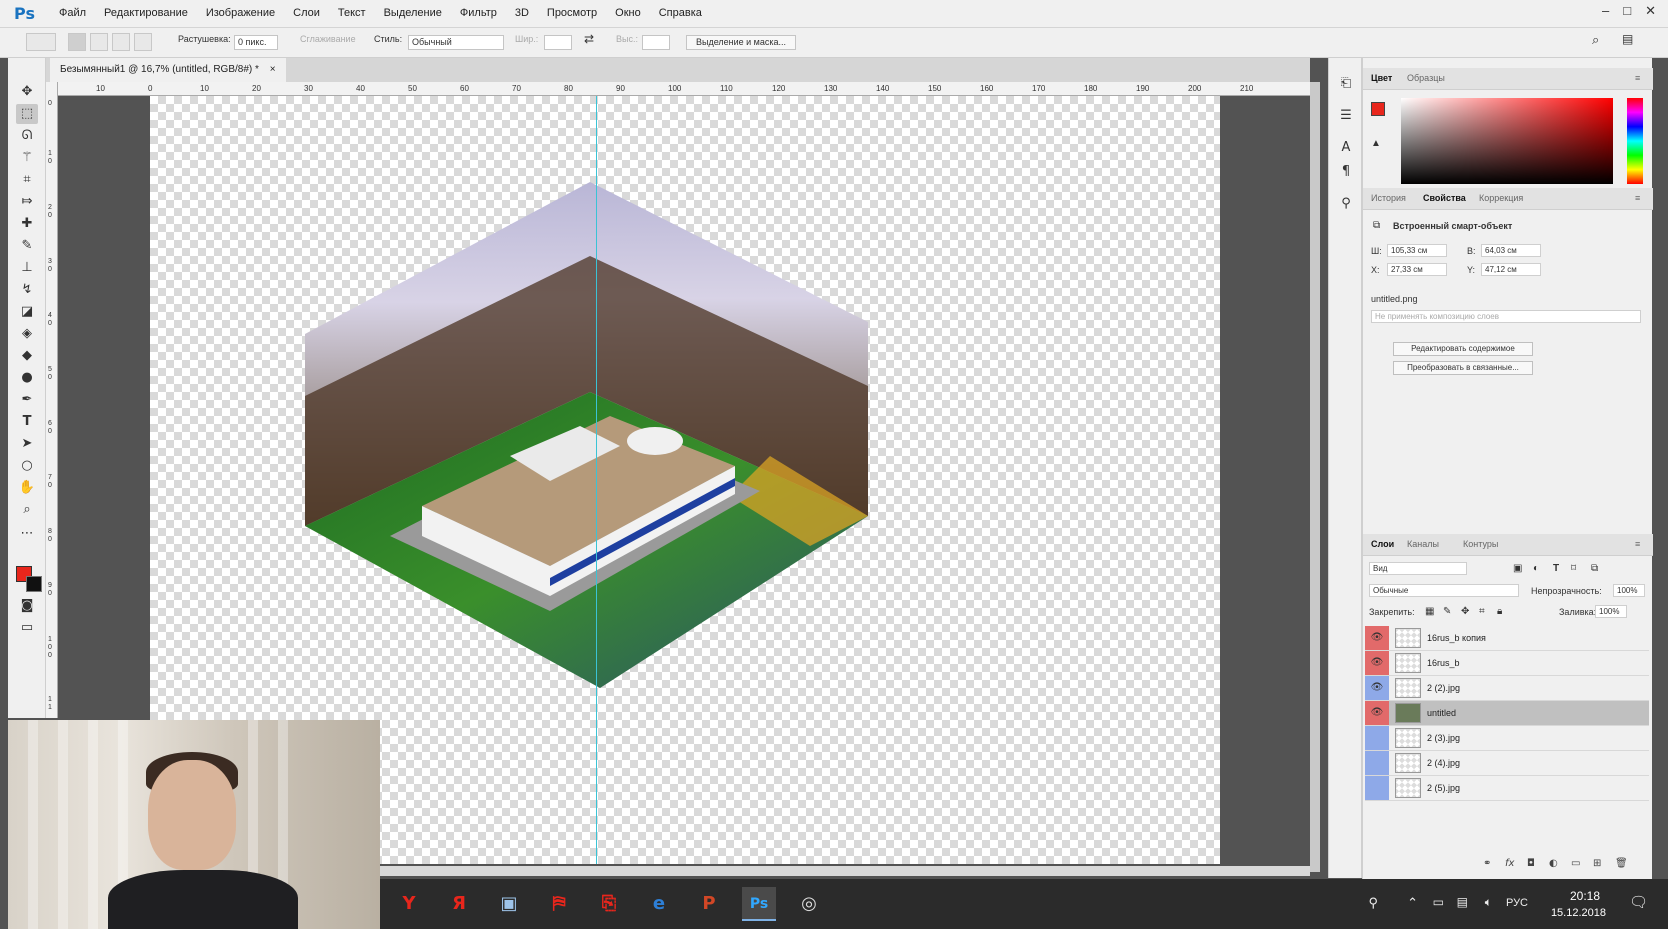  What do you see at coordinates (1447, 611) in the screenshot?
I see `lock-pixels-icon: ✎` at bounding box center [1447, 611].